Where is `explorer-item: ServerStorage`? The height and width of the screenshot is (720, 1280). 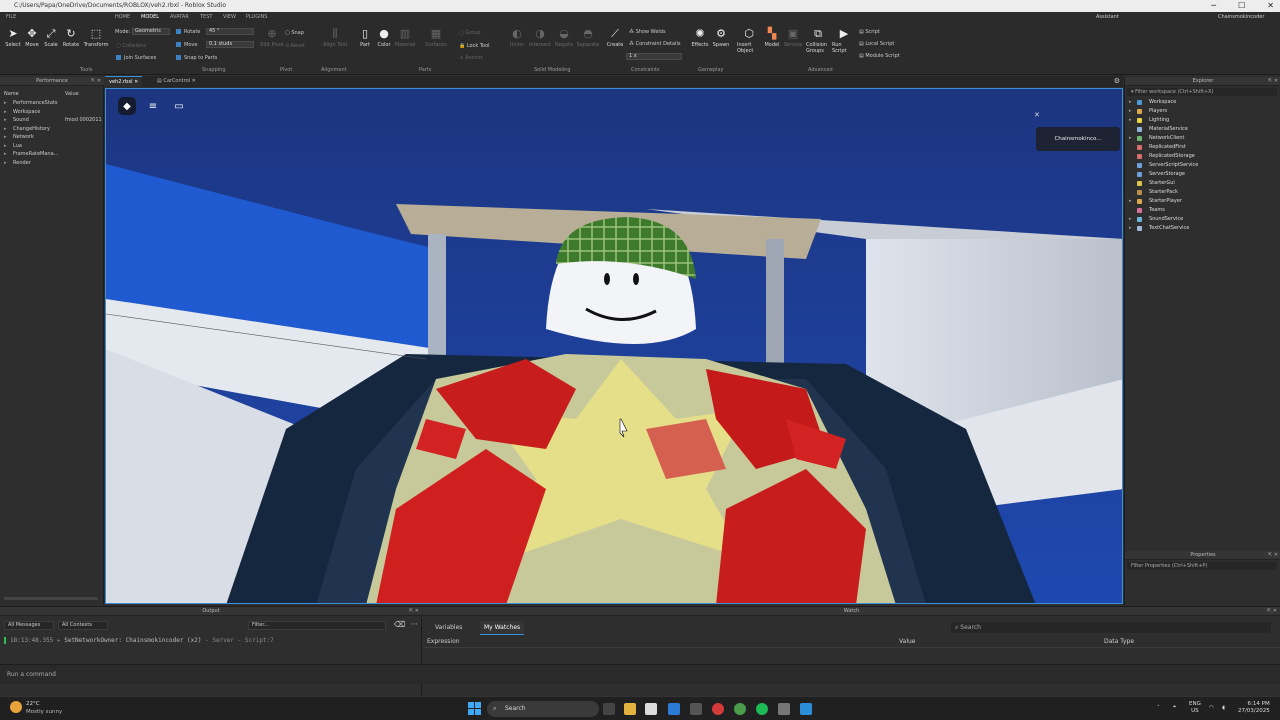 explorer-item: ServerStorage is located at coordinates (1202, 174).